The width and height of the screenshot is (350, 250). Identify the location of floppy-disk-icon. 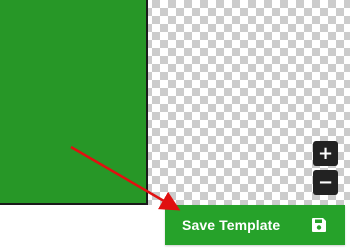
(319, 225).